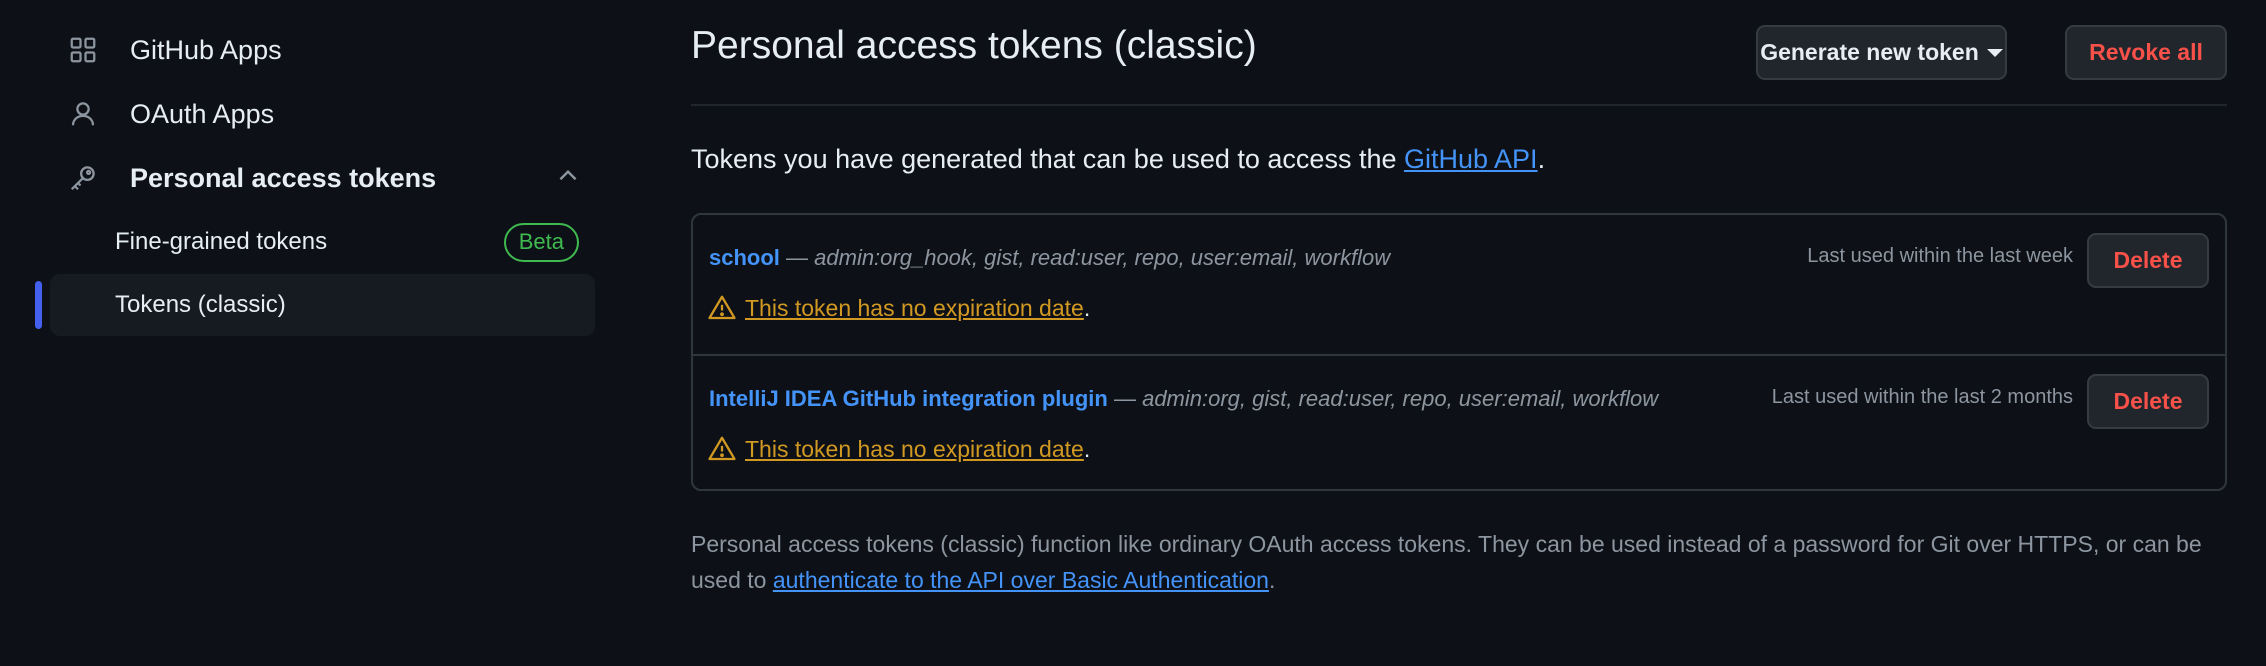 This screenshot has width=2266, height=666. I want to click on github-api-link: GitHub API, so click(1471, 159).